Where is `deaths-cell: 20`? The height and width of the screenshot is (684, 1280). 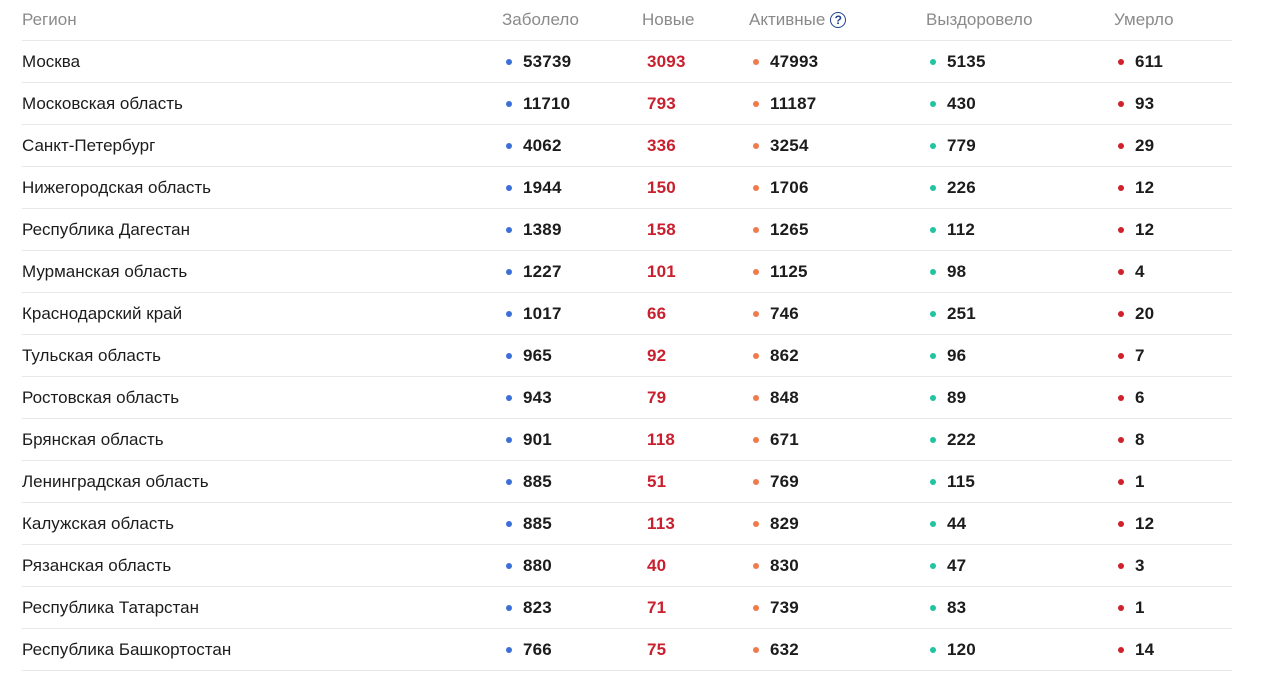 deaths-cell: 20 is located at coordinates (1136, 313).